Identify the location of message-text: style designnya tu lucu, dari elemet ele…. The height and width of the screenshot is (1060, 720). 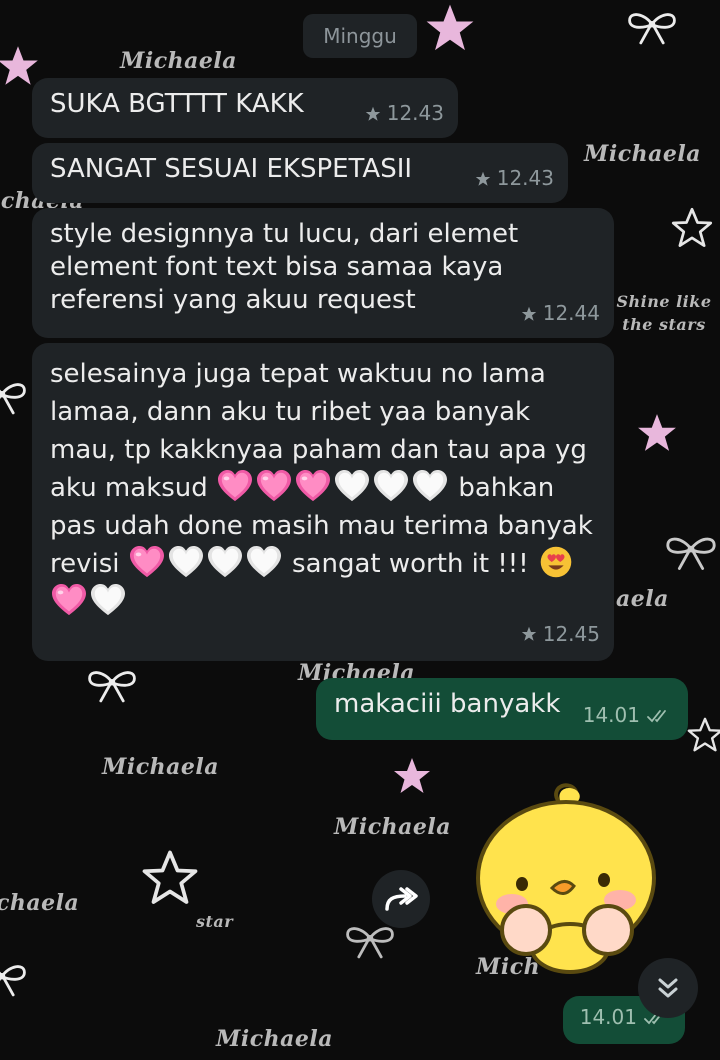
(284, 267).